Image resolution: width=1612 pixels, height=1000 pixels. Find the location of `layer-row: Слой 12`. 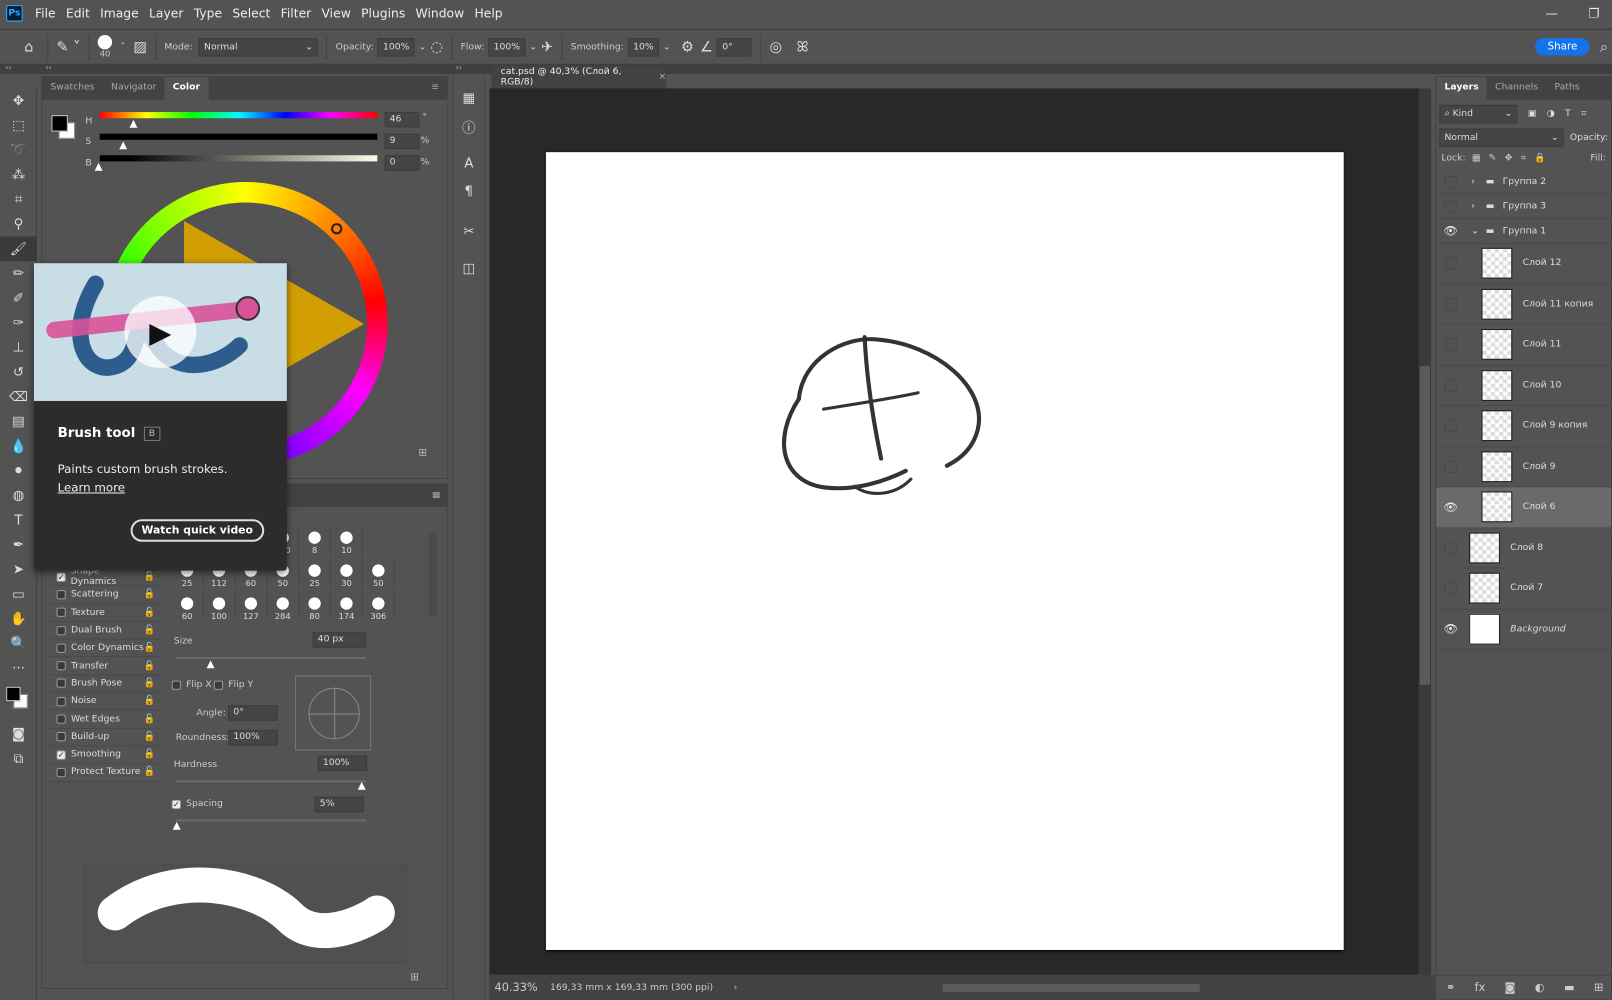

layer-row: Слой 12 is located at coordinates (1524, 264).